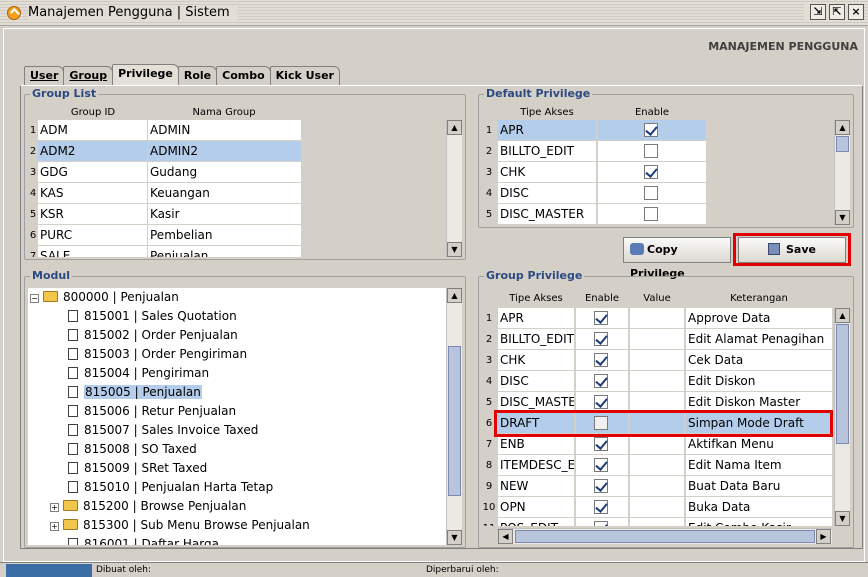 This screenshot has width=868, height=577. I want to click on tree-node: +815300 | Sub Menu Browse Penjualan, so click(180, 525).